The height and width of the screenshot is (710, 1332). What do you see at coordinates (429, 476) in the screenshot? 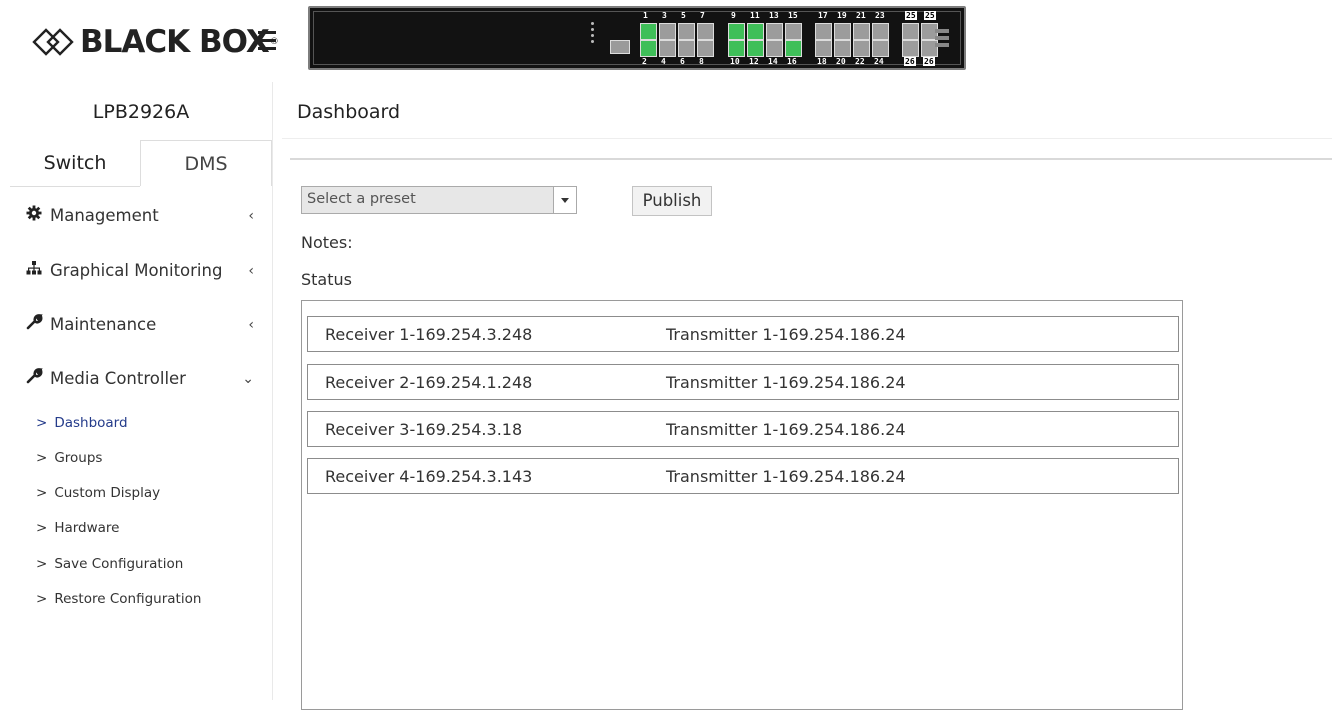
I see `receiver-label: Receiver 4-169.254.3.143` at bounding box center [429, 476].